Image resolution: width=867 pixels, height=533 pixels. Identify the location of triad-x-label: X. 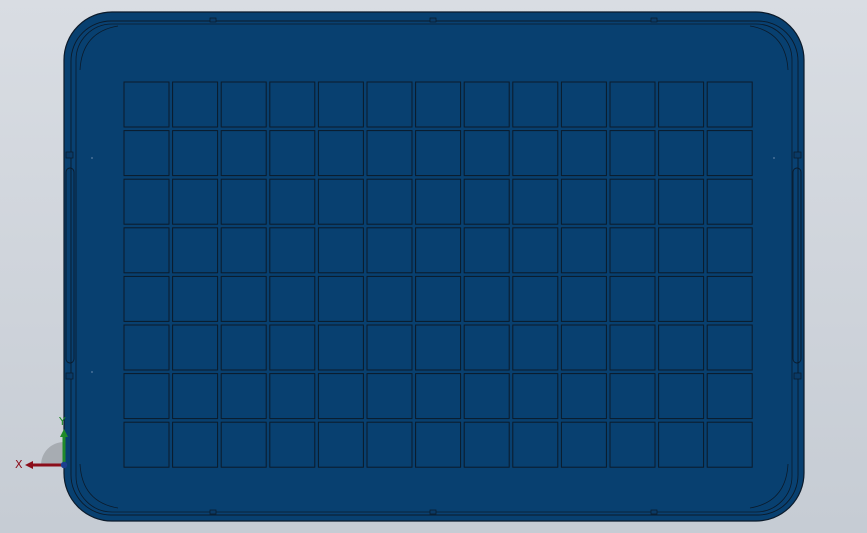
(19, 464).